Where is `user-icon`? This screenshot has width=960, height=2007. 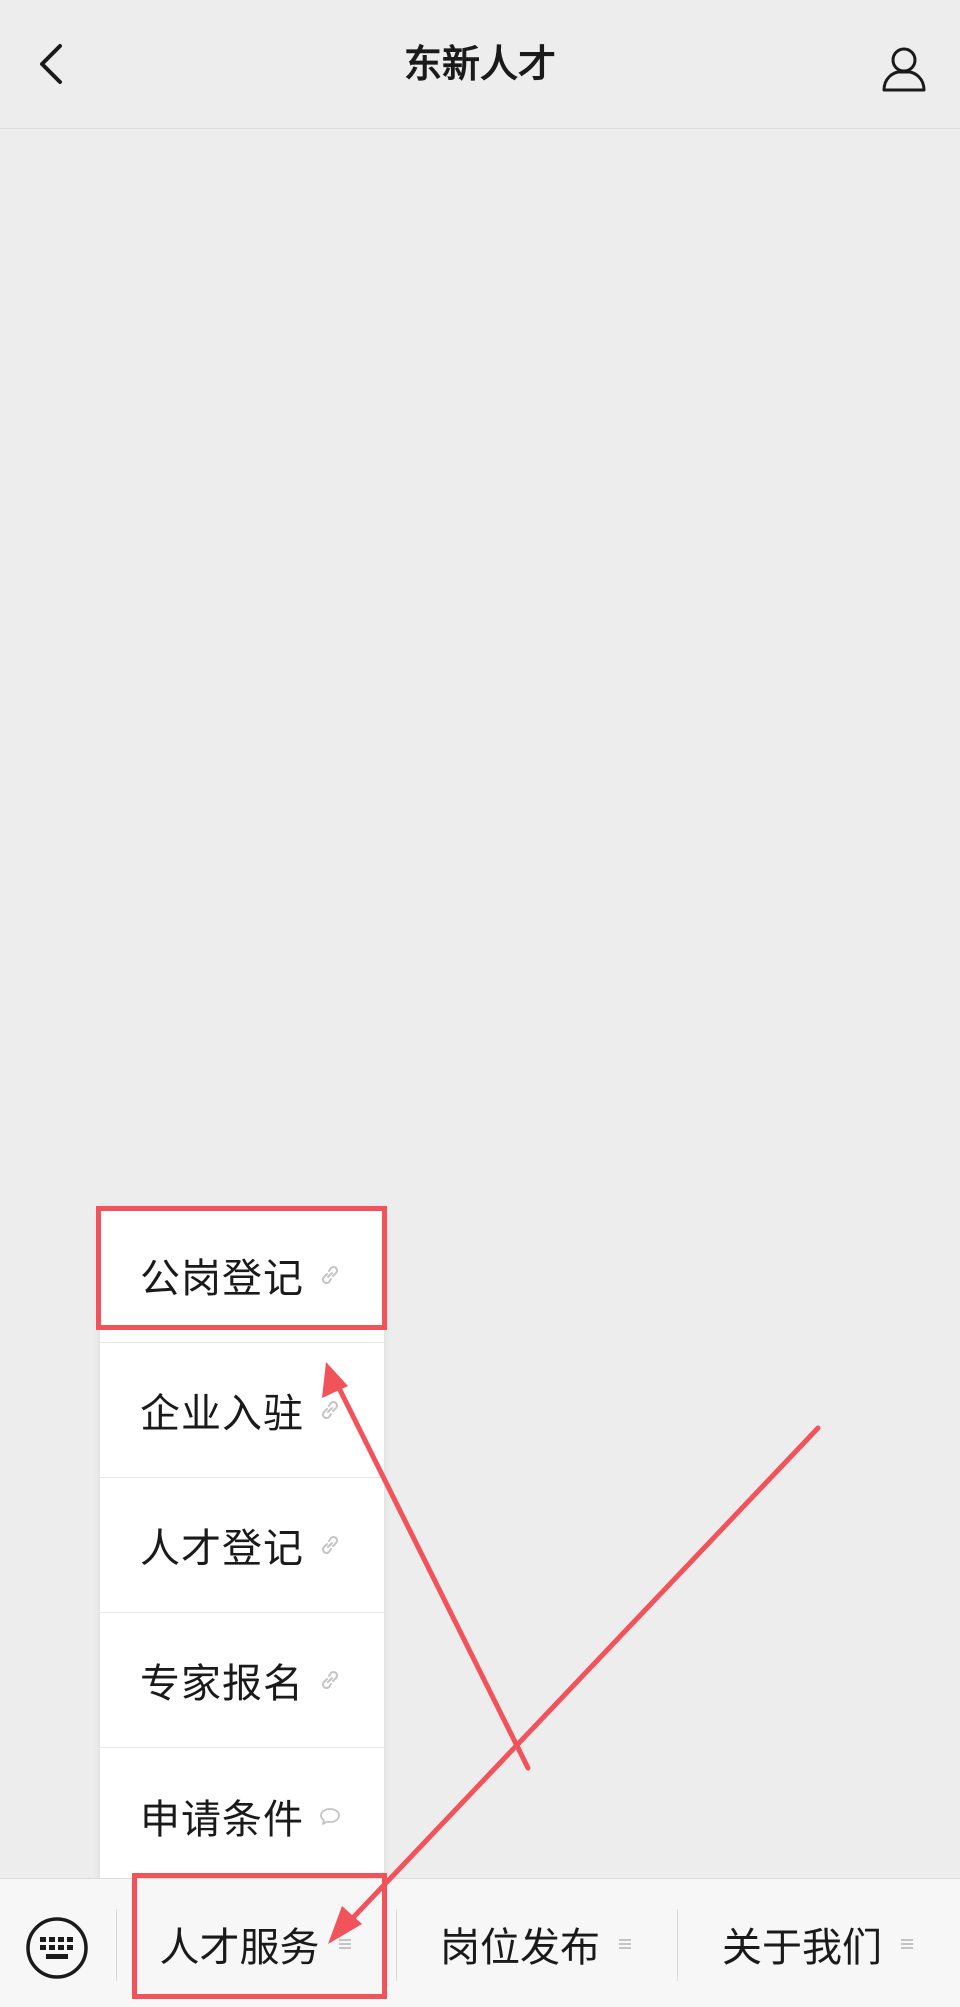 user-icon is located at coordinates (904, 69).